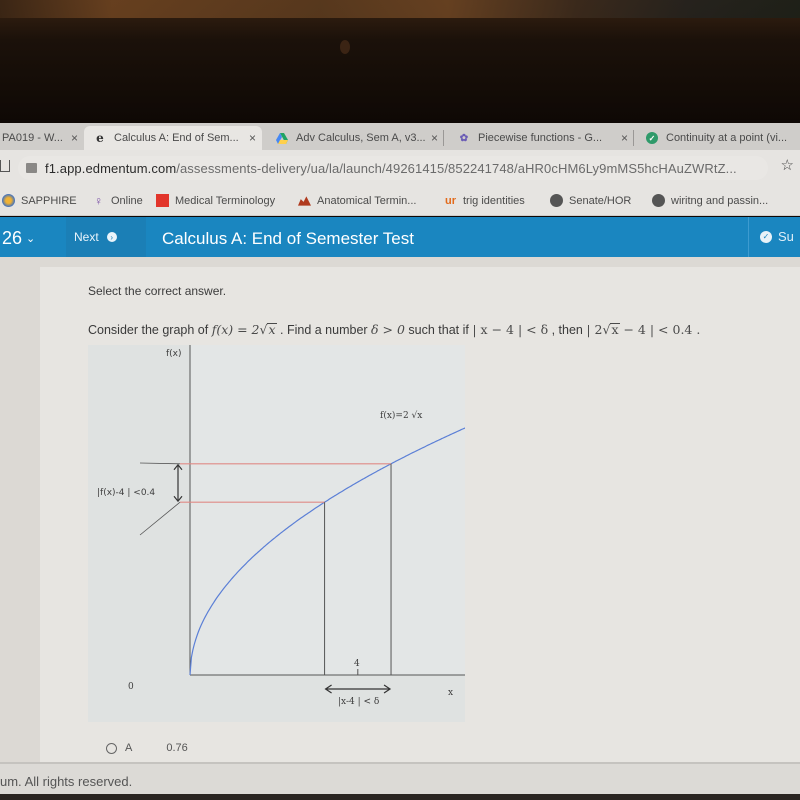  Describe the element at coordinates (787, 165) in the screenshot. I see `bookmark-star-icon: ☆` at that location.